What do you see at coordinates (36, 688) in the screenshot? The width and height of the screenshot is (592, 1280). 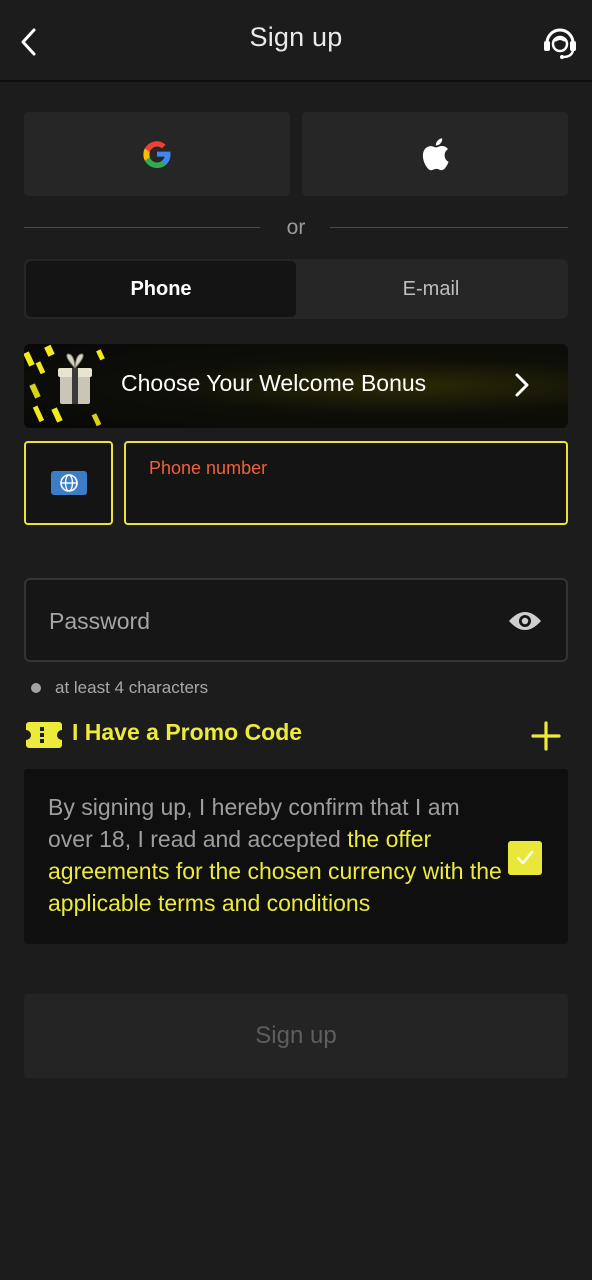 I see `hint-bullet` at bounding box center [36, 688].